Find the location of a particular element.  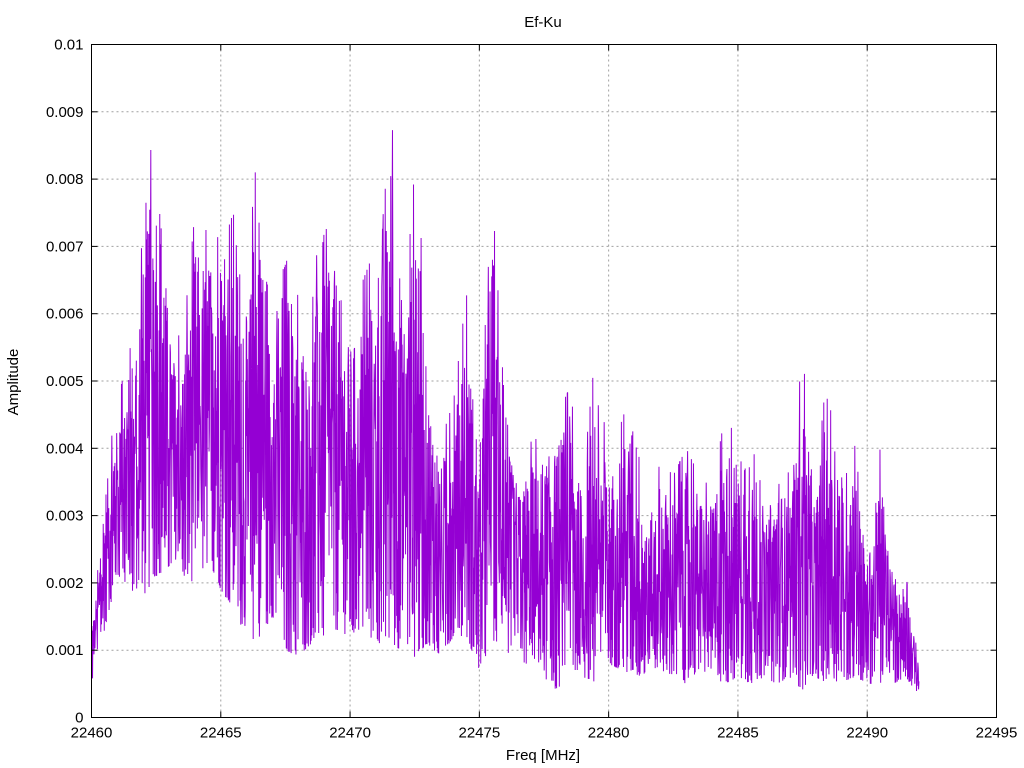

y-tick-label: 0.004 is located at coordinates (65, 448).